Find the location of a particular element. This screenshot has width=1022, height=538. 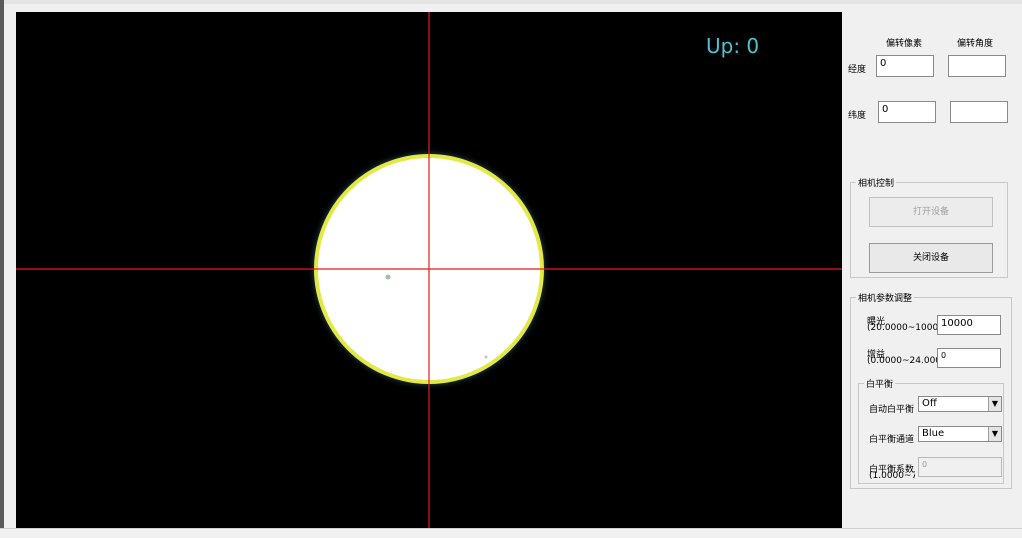

window-left-edge is located at coordinates (2, 269).